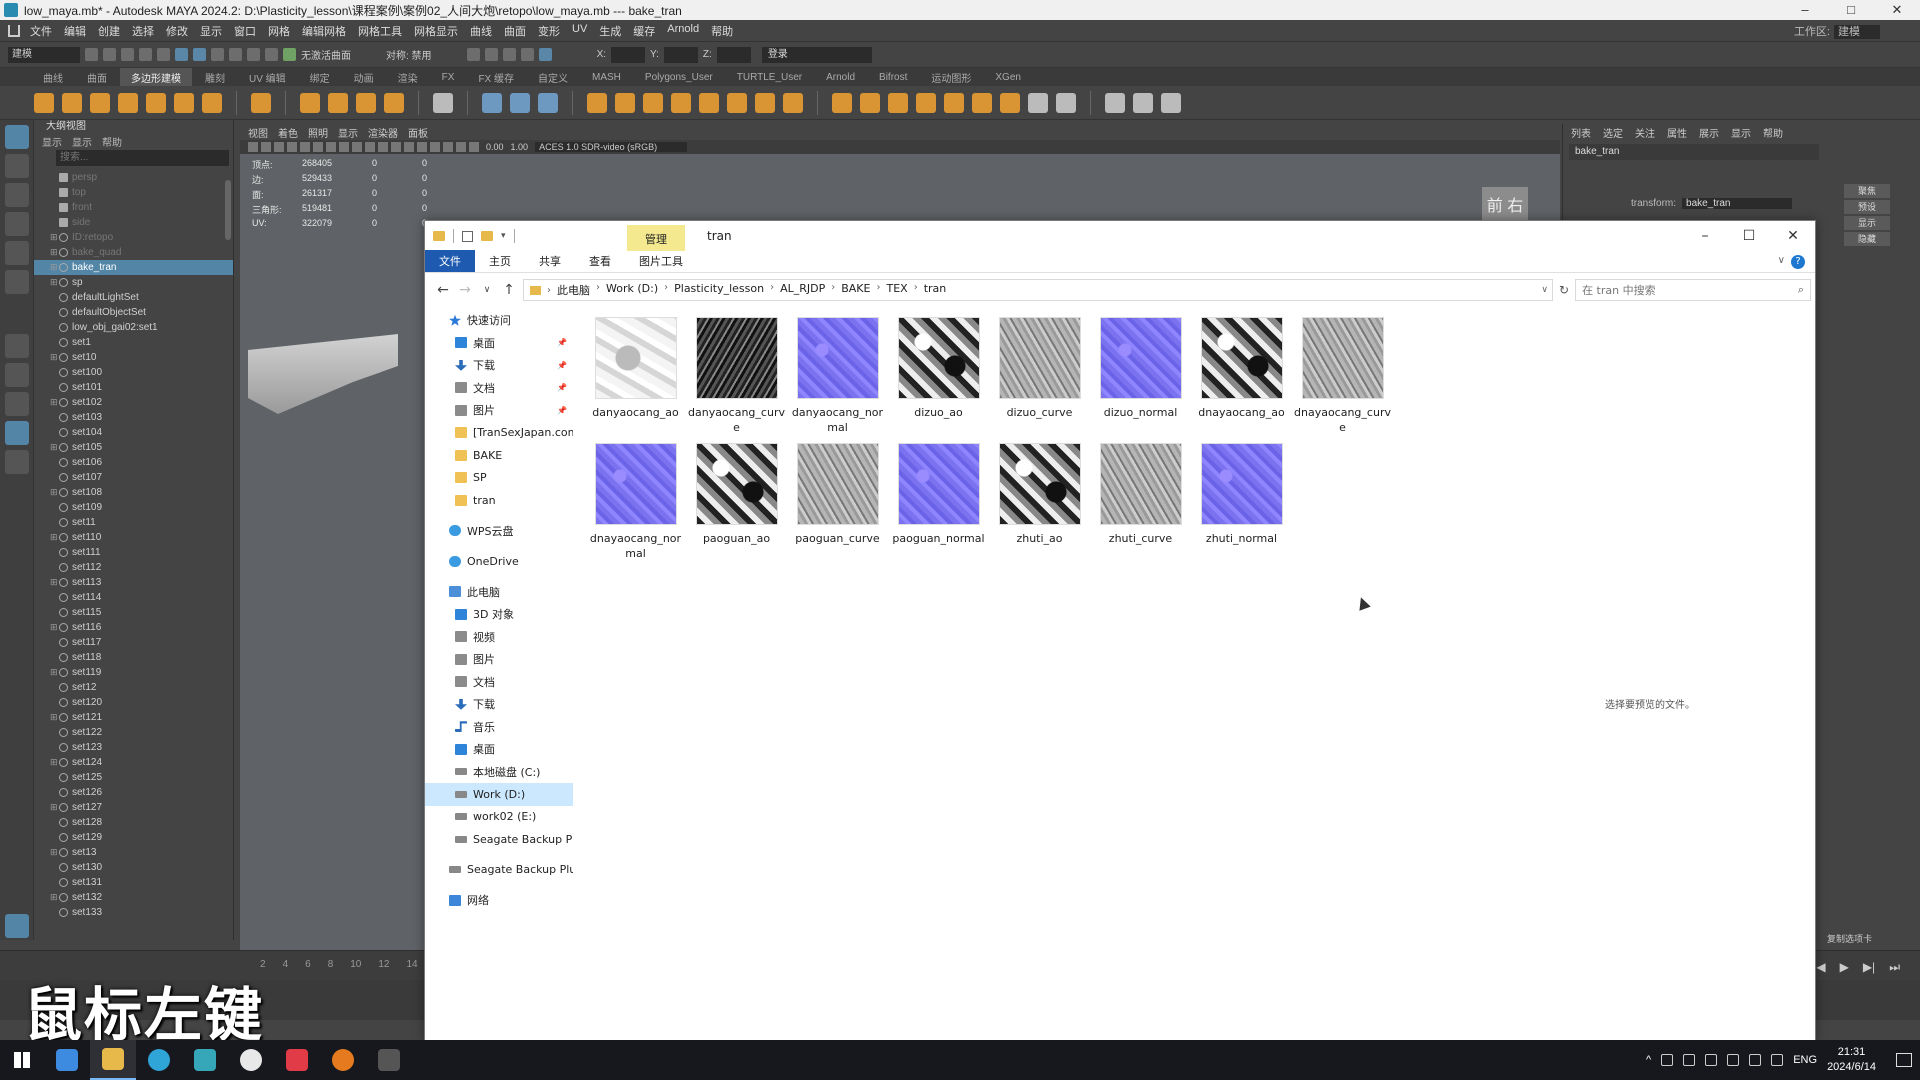  What do you see at coordinates (72, 102) in the screenshot?
I see `poly-cube-icon` at bounding box center [72, 102].